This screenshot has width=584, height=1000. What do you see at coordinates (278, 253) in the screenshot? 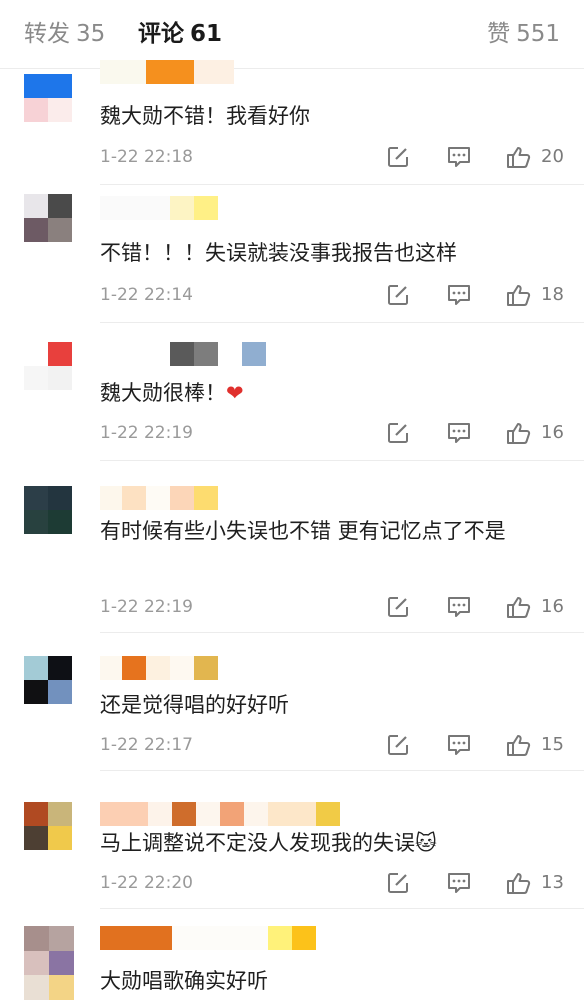
I see `comment-text: 不错！！！失误就装没事我报告也这样` at bounding box center [278, 253].